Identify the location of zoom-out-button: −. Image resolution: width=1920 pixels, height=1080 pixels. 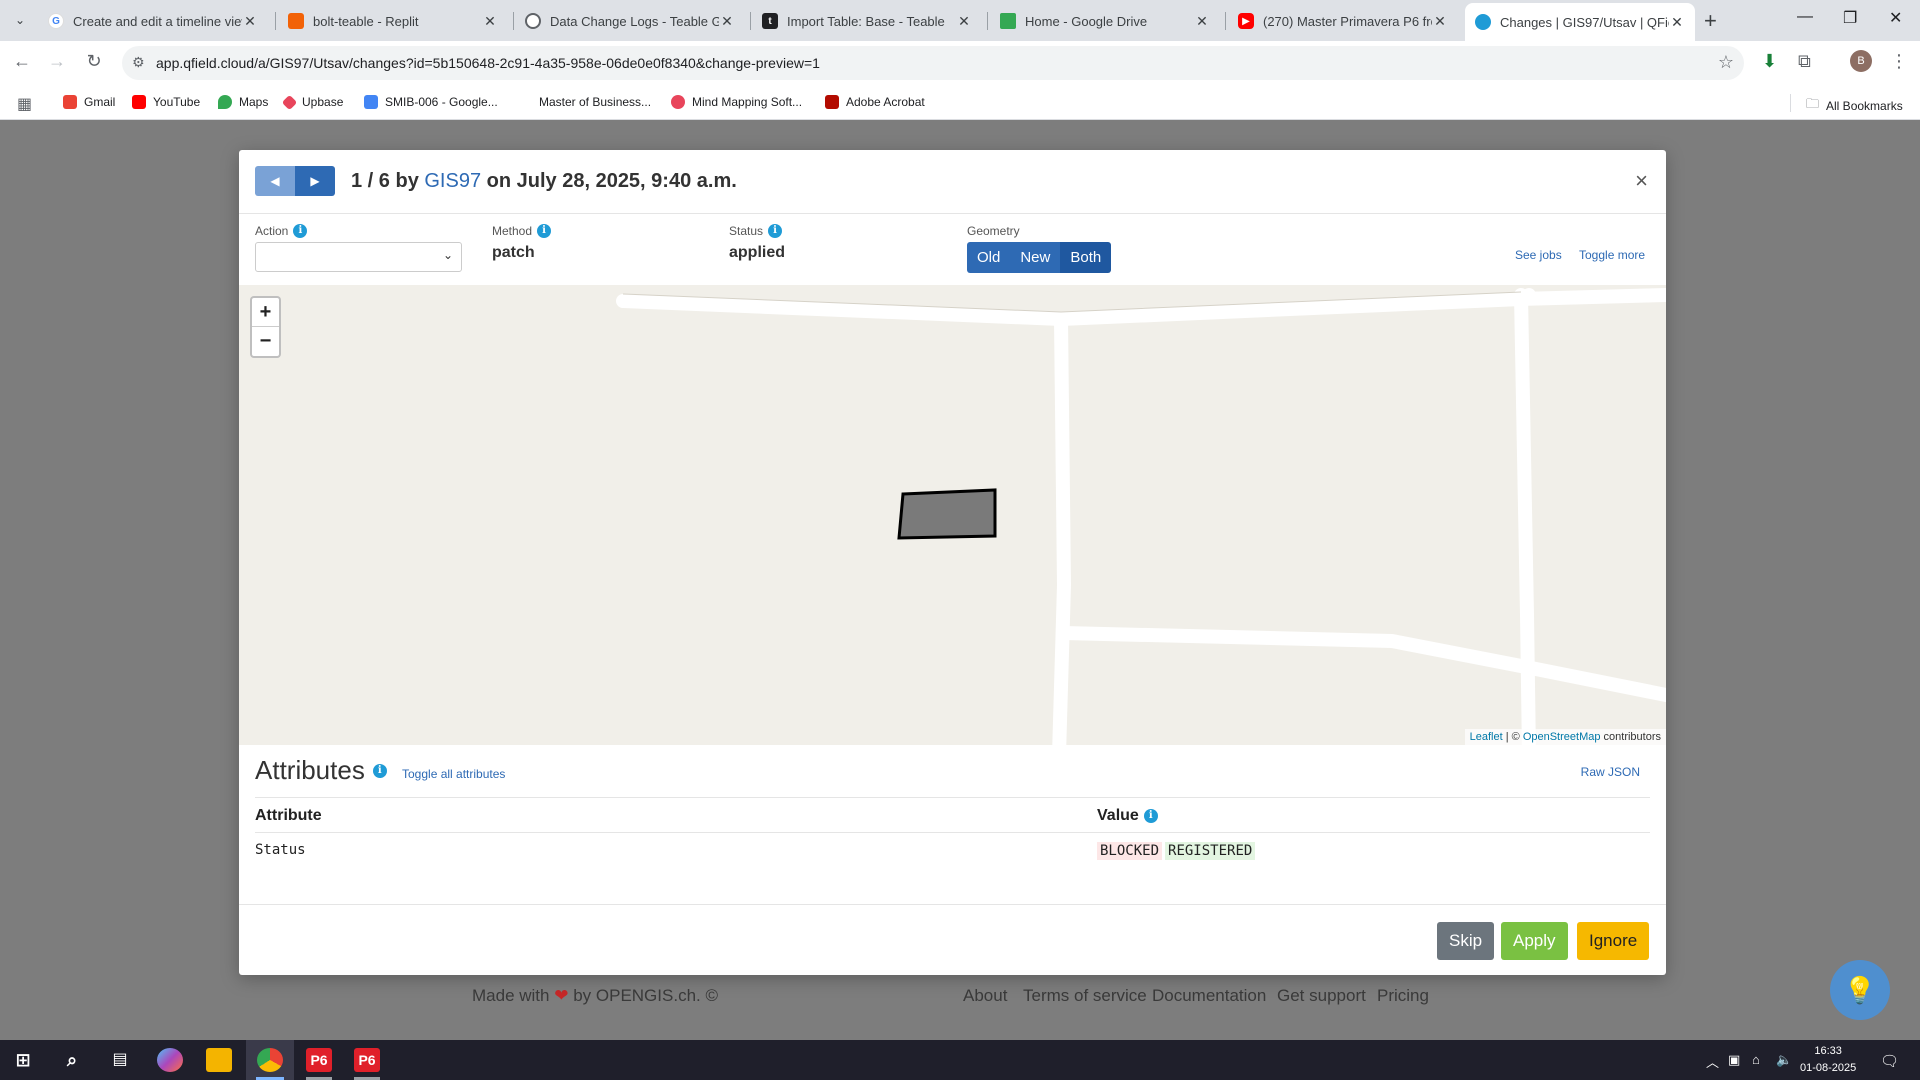
(265, 341).